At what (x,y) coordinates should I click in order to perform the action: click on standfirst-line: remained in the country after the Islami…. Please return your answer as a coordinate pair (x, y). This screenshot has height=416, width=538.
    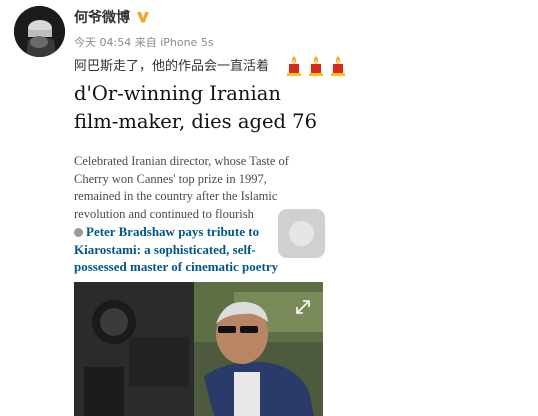
    Looking at the image, I should click on (176, 196).